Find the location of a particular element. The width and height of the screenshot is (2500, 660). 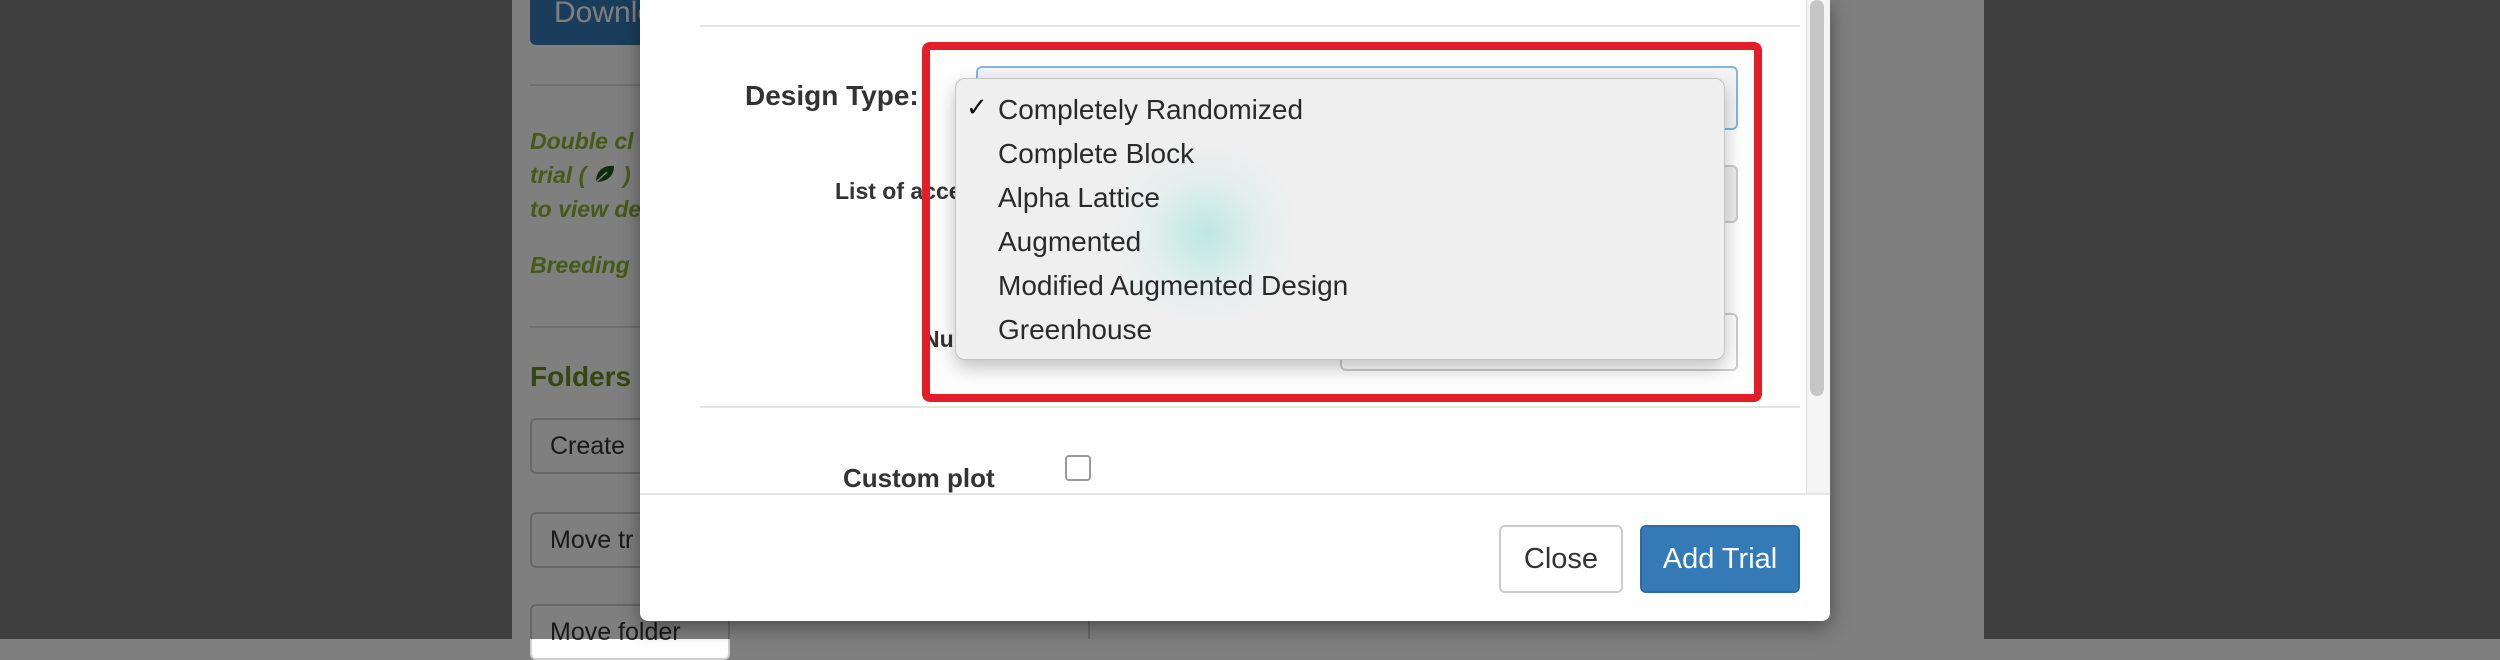

modal-scrollbar-thumb is located at coordinates (1817, 198).